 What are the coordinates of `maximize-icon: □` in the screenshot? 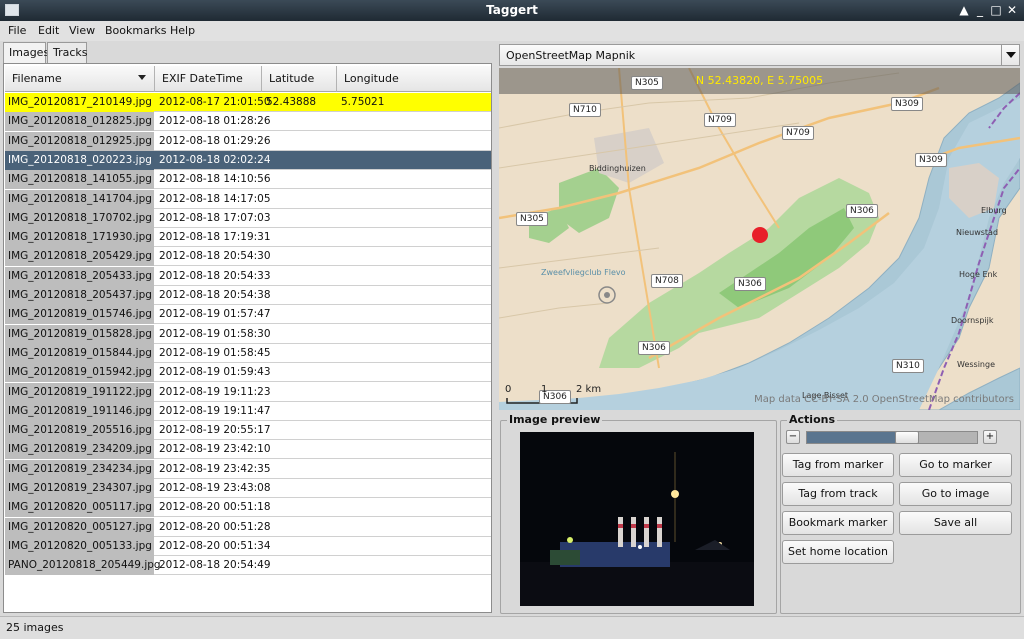 It's located at (996, 10).